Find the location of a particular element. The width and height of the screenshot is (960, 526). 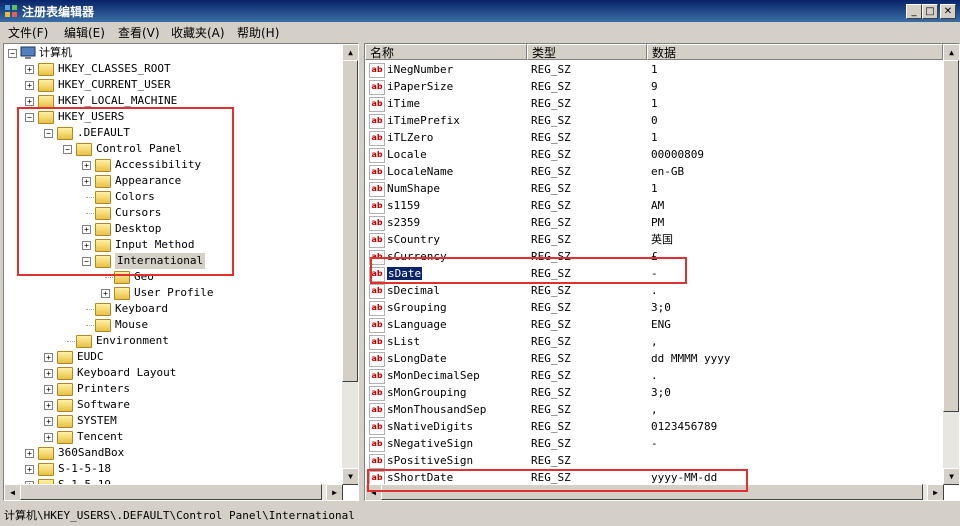

column-header-type: 类型 is located at coordinates (587, 52).